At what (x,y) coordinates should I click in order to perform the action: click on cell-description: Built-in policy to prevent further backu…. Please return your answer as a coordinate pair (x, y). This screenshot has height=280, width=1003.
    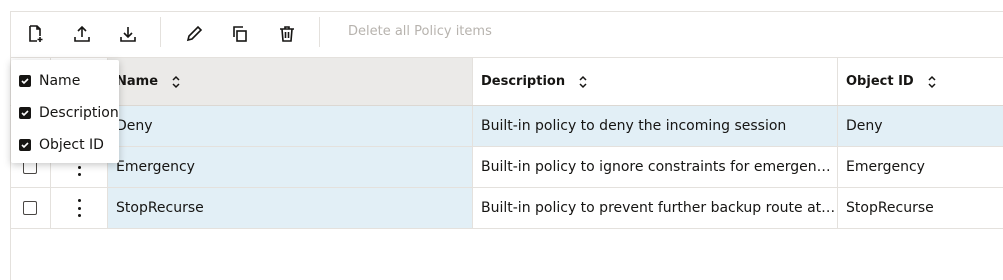
    Looking at the image, I should click on (655, 208).